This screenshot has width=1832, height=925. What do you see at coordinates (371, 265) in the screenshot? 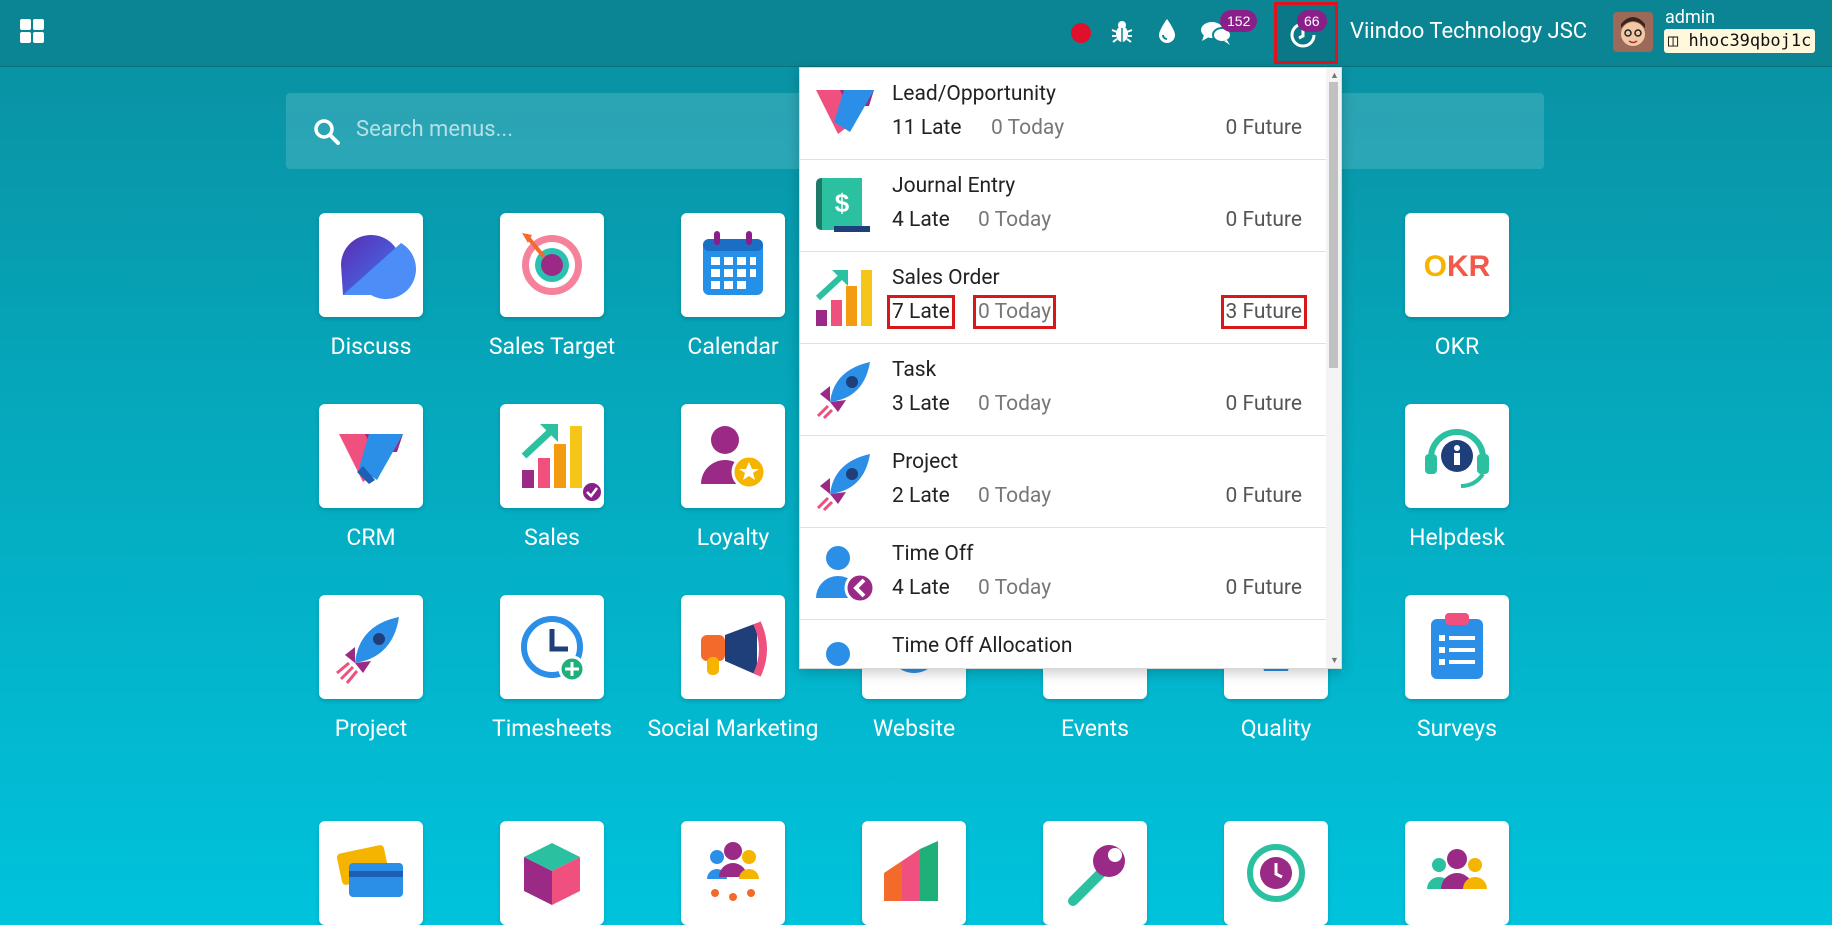
I see `discuss-icon` at bounding box center [371, 265].